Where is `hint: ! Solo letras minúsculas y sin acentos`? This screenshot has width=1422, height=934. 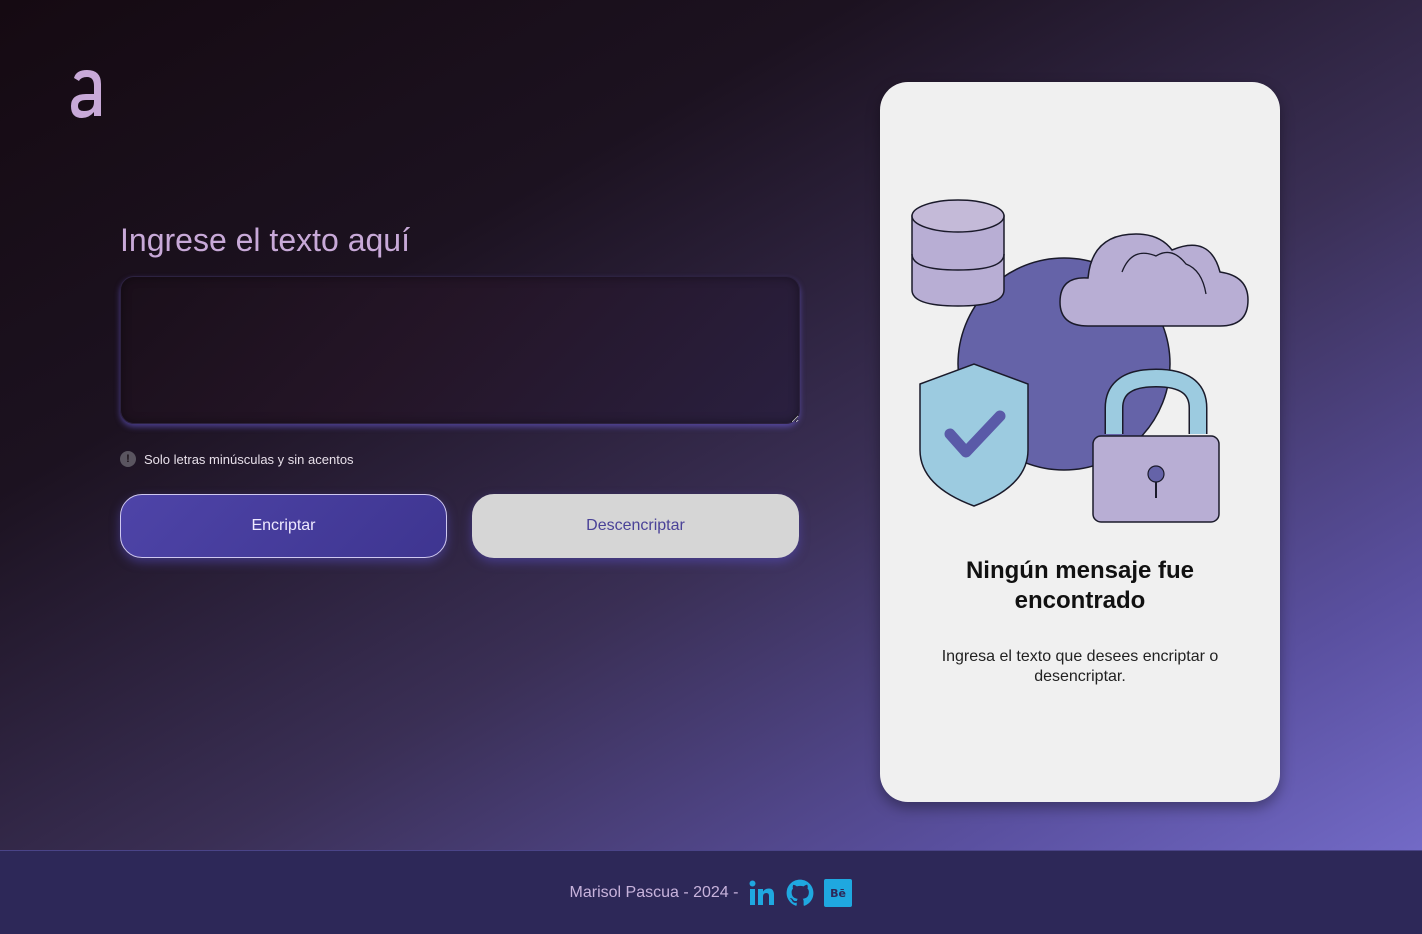
hint: ! Solo letras minúsculas y sin acentos is located at coordinates (237, 459).